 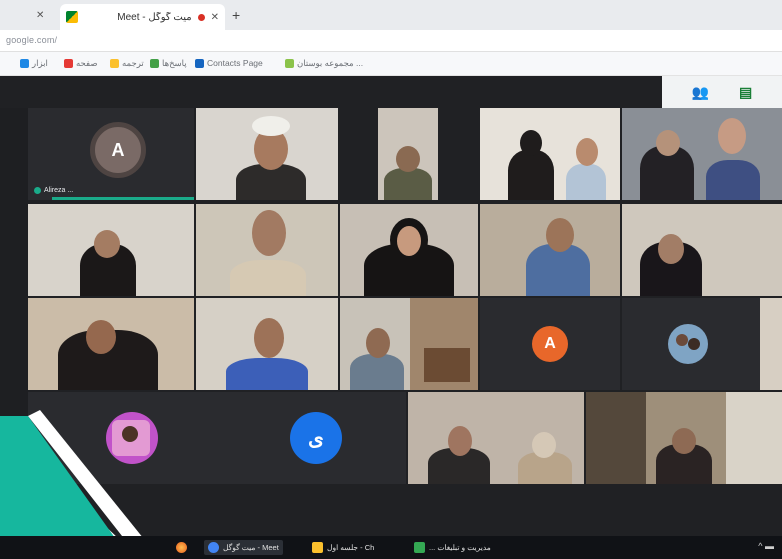 I want to click on avatar, so click(x=688, y=344).